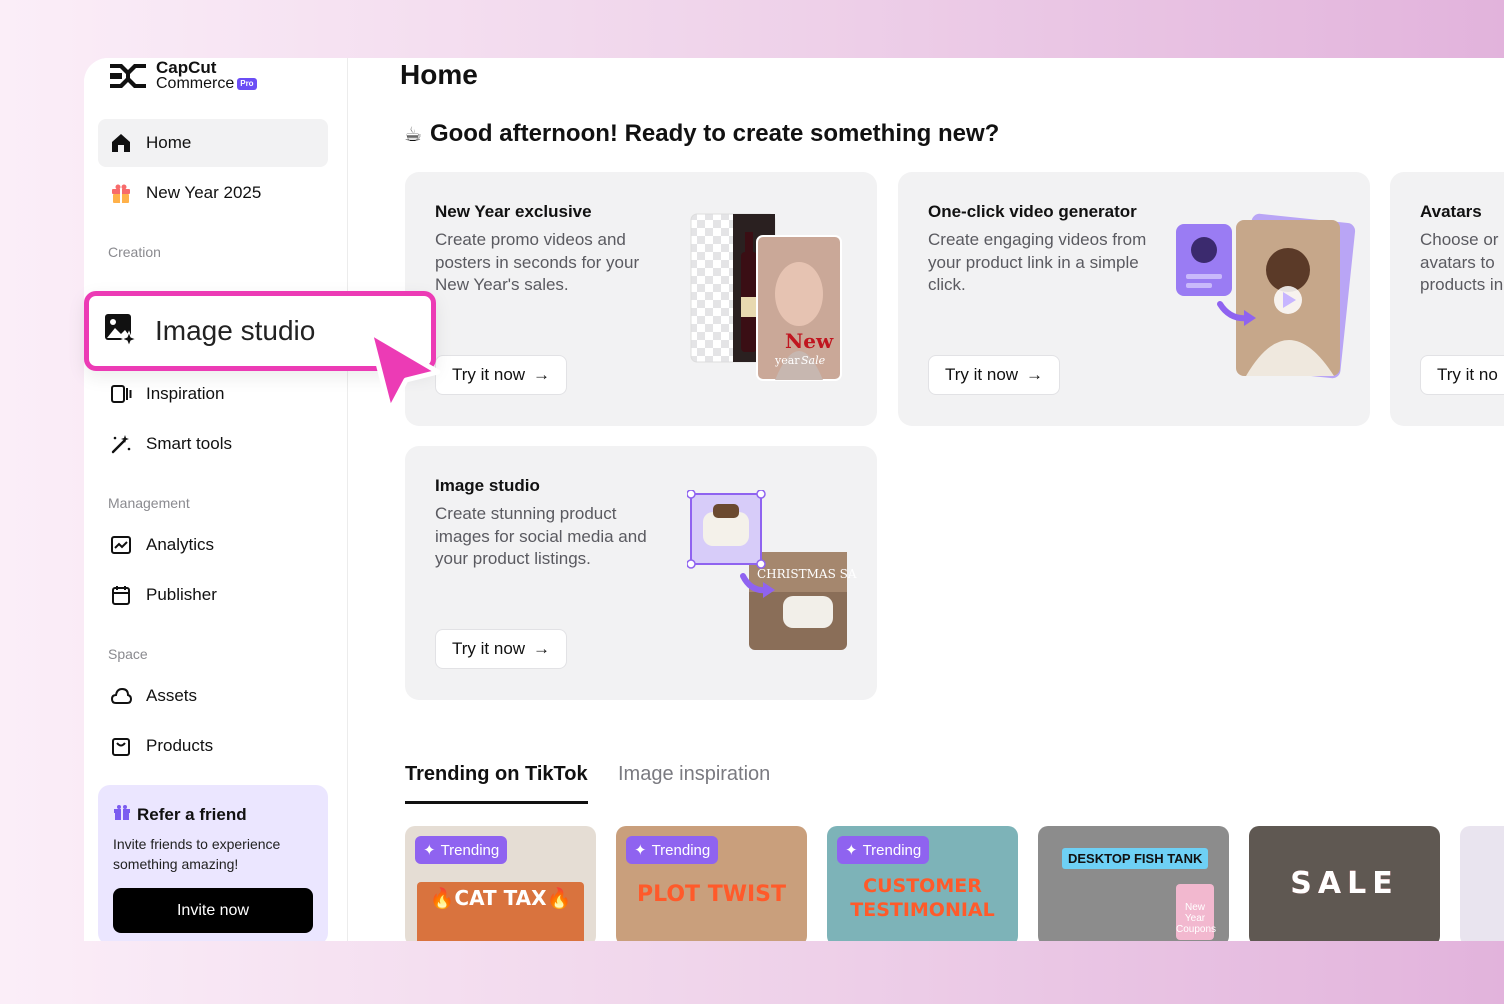  What do you see at coordinates (922, 898) in the screenshot?
I see `thumb-caption: CUSTOMER TESTIMONIAL` at bounding box center [922, 898].